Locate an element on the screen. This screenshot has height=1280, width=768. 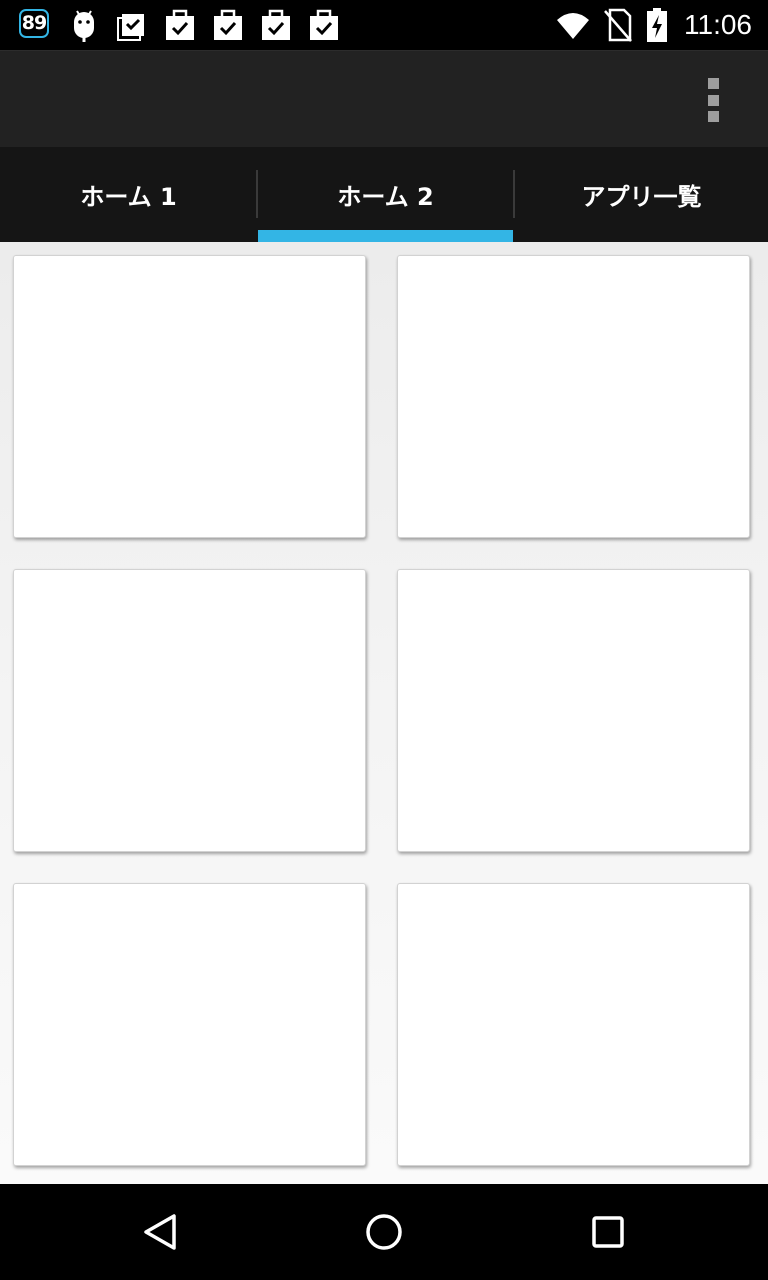
selected-tab-indicator is located at coordinates (385, 236).